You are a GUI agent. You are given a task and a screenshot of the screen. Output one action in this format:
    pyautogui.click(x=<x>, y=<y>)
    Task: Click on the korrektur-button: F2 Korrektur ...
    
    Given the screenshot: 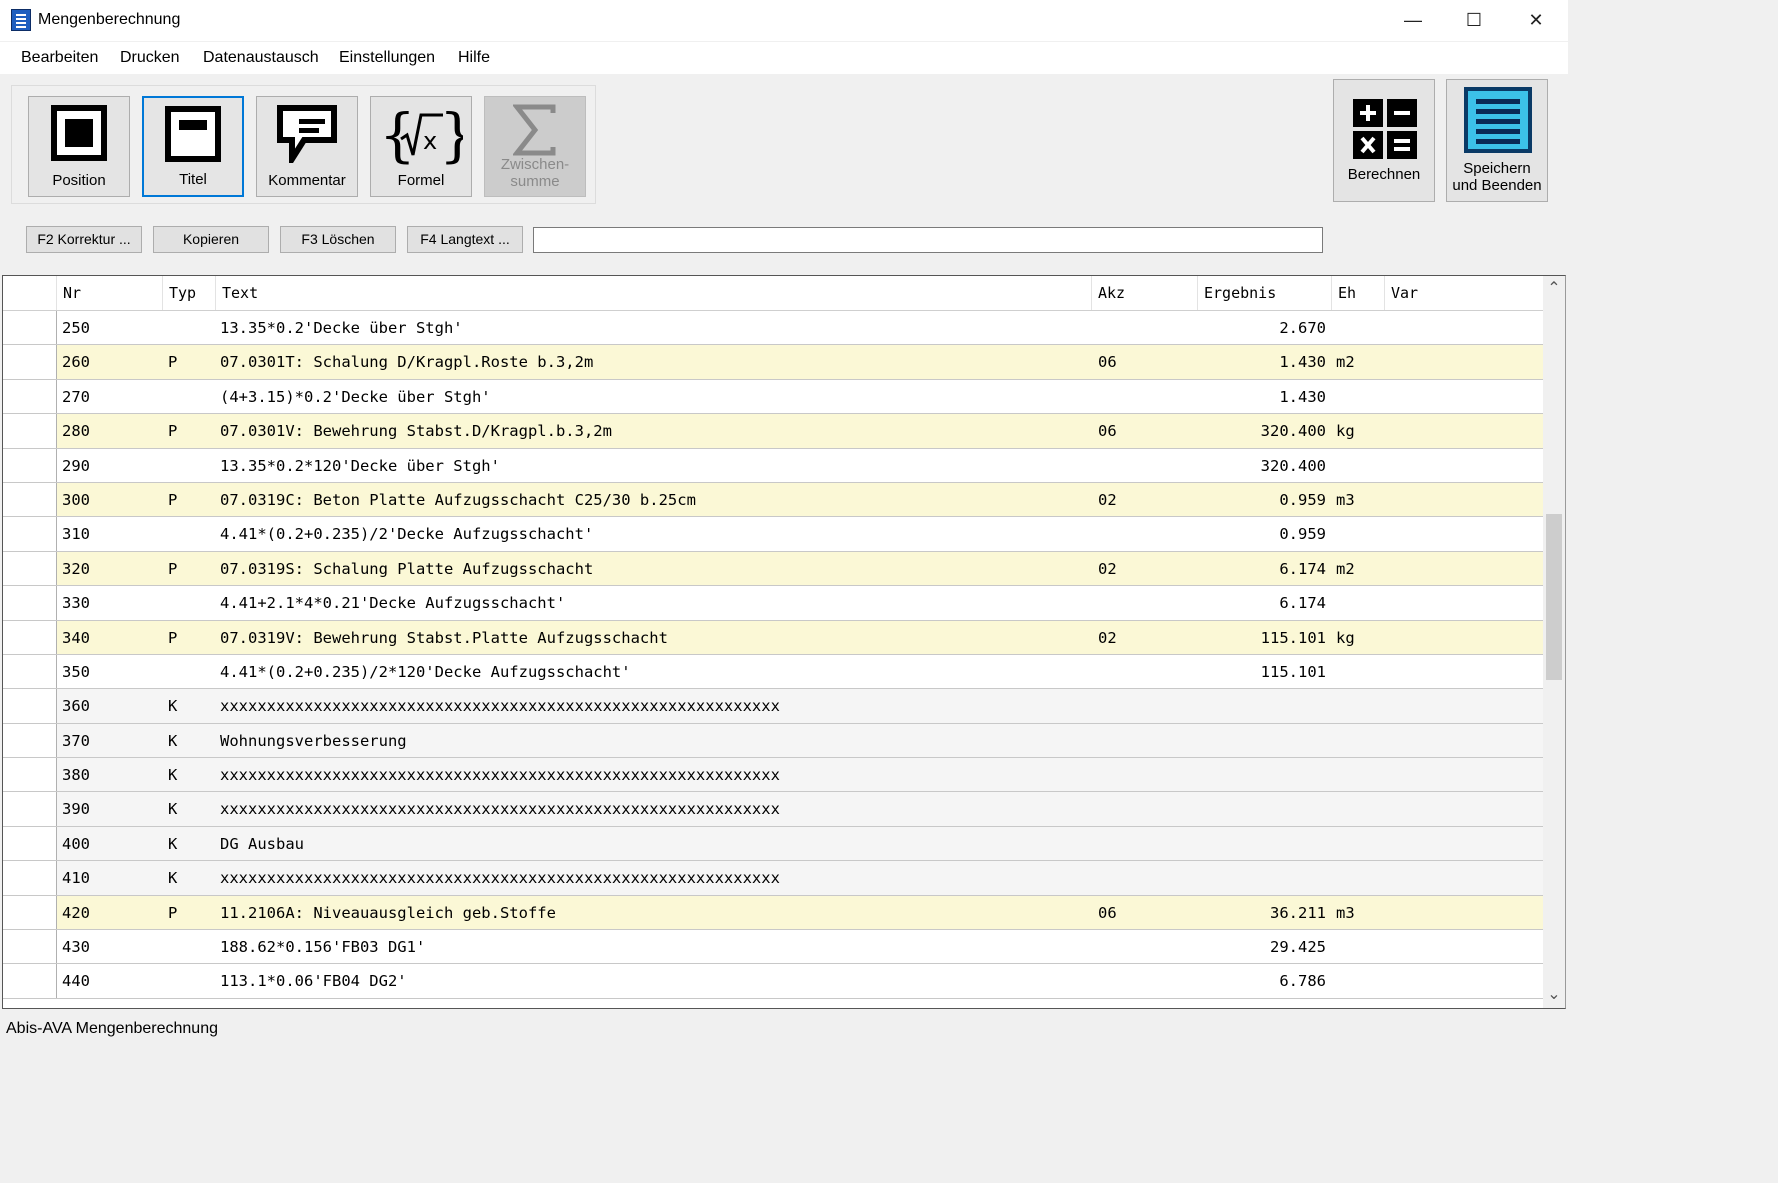 What is the action you would take?
    pyautogui.click(x=84, y=239)
    